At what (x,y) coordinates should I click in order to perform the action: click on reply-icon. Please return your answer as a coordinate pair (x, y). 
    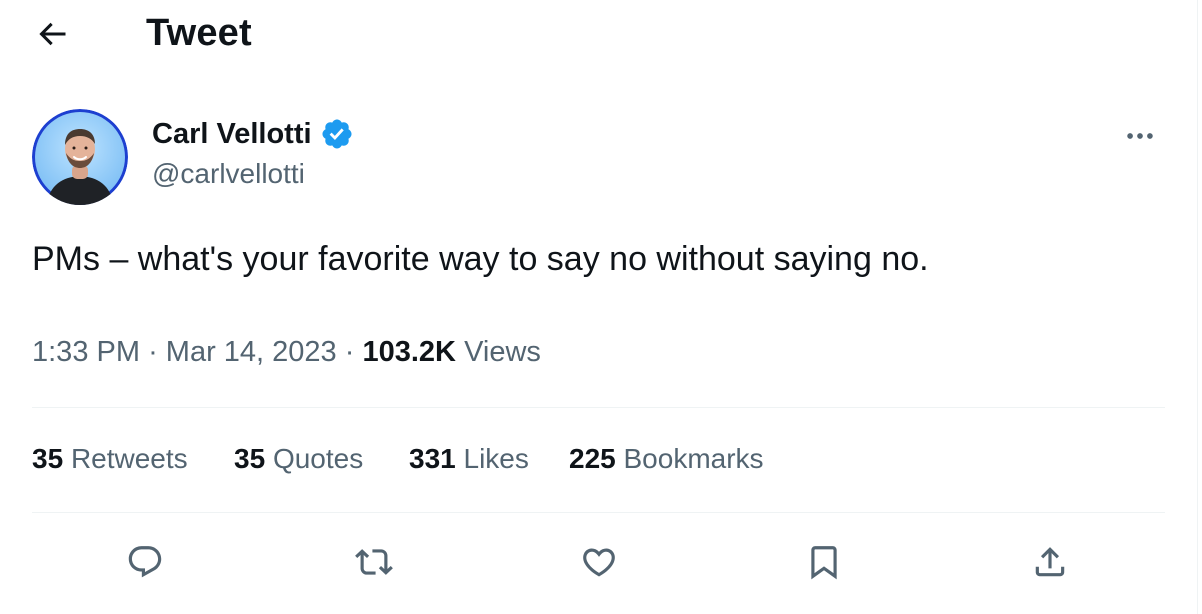
    Looking at the image, I should click on (145, 562).